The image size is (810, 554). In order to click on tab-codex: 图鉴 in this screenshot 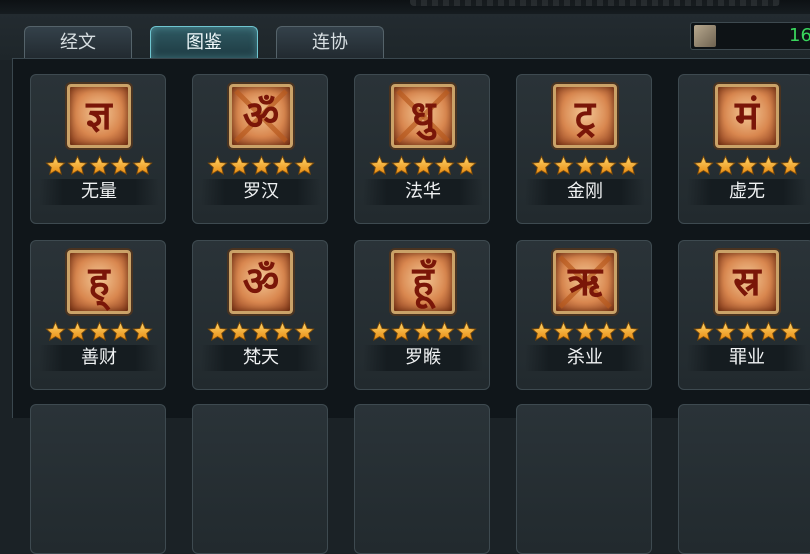, I will do `click(204, 42)`.